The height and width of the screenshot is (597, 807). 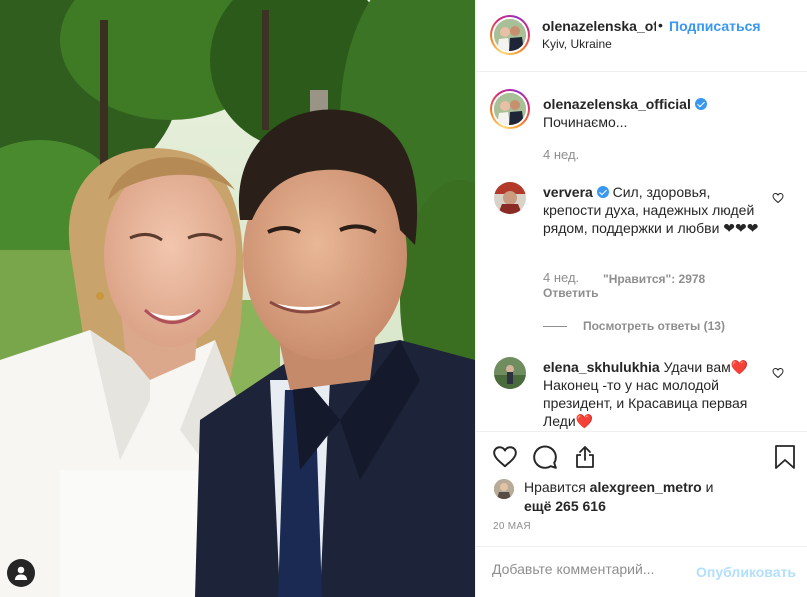 I want to click on reply-button: Ответить, so click(x=570, y=293).